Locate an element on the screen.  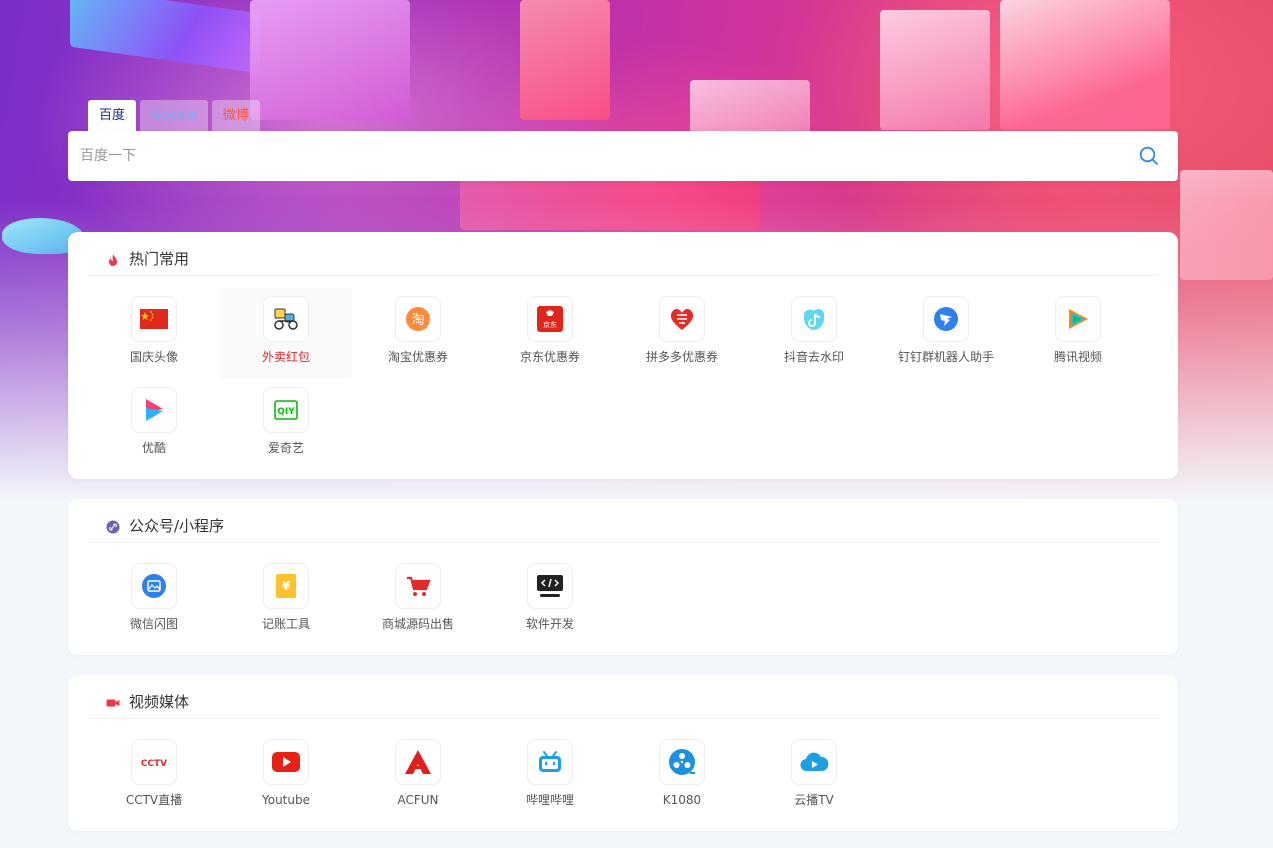
douyin-icon is located at coordinates (814, 319).